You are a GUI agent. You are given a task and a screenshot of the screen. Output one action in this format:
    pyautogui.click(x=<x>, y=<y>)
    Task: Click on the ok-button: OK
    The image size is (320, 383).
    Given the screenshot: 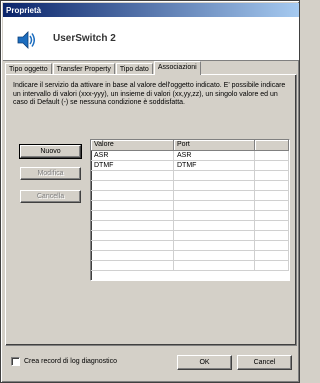 What is the action you would take?
    pyautogui.click(x=204, y=362)
    